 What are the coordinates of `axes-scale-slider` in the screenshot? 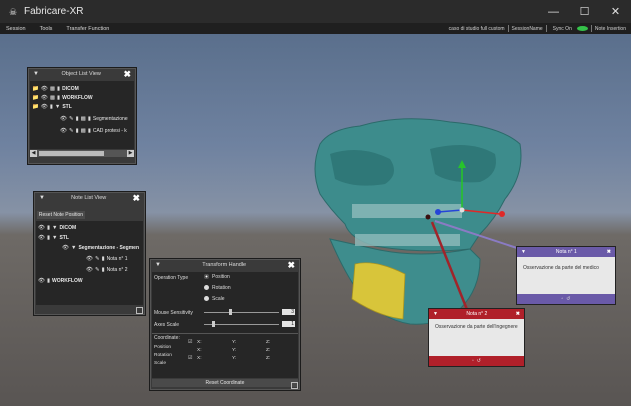 It's located at (241, 324).